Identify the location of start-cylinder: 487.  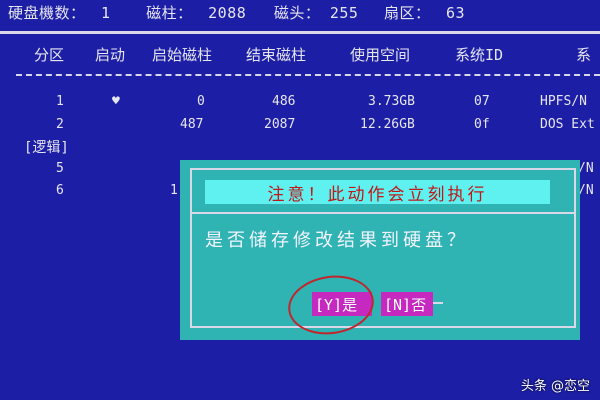
(192, 124).